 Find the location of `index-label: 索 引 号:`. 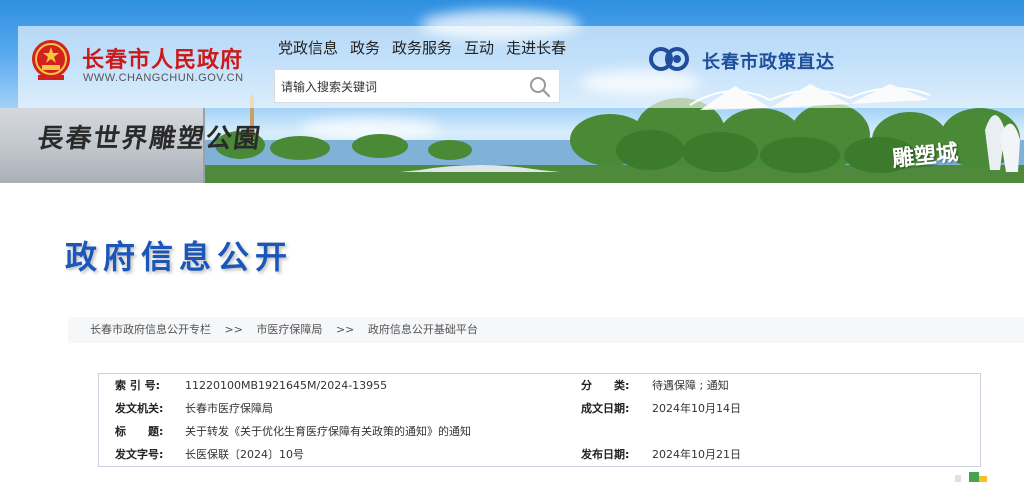

index-label: 索 引 号: is located at coordinates (138, 385).